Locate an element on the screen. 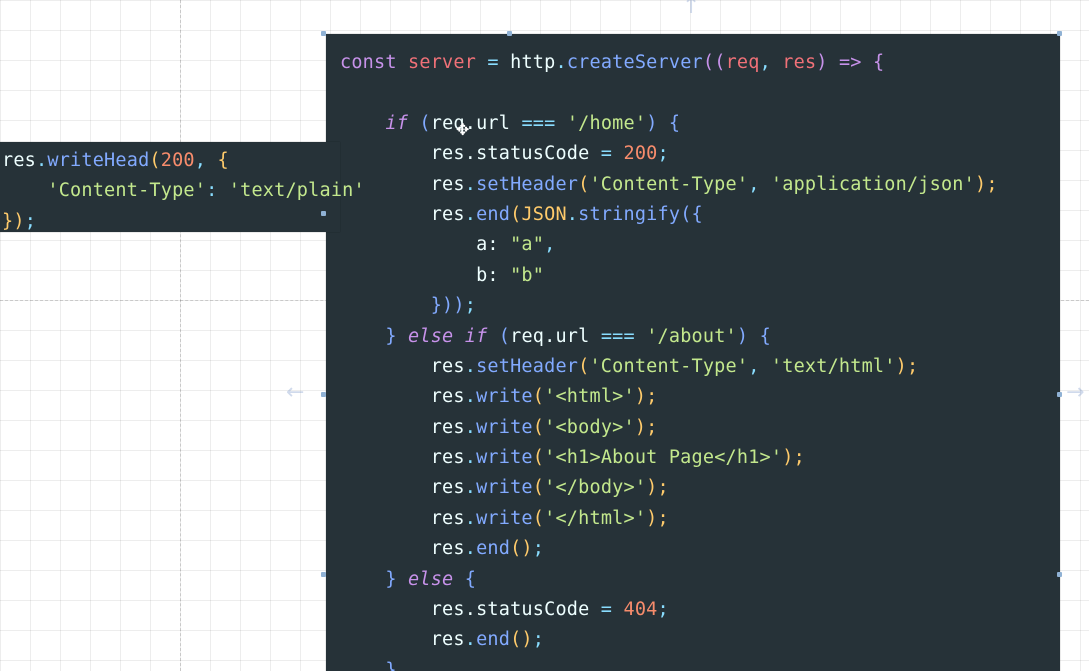 Image resolution: width=1089 pixels, height=671 pixels. code-line-17: res.end(); is located at coordinates (693, 549).